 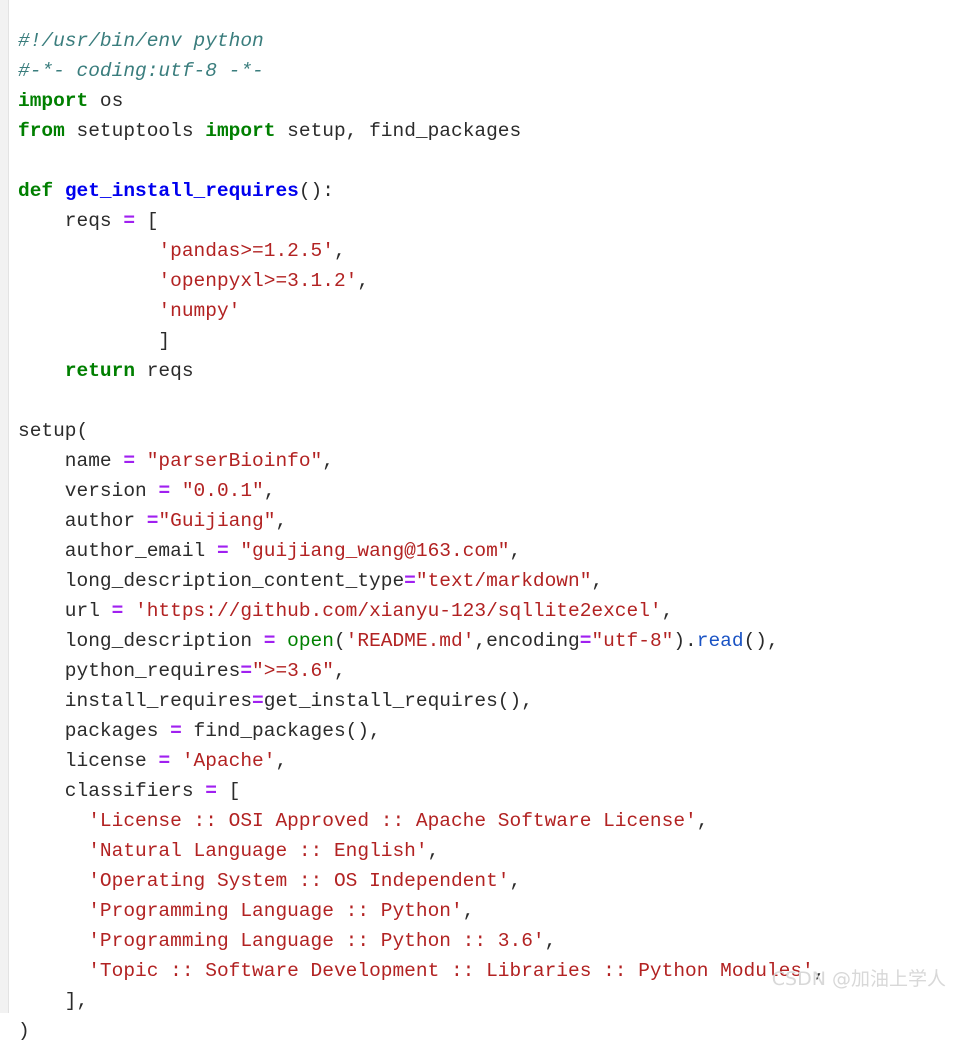 What do you see at coordinates (489, 1031) in the screenshot?
I see `code-line: )` at bounding box center [489, 1031].